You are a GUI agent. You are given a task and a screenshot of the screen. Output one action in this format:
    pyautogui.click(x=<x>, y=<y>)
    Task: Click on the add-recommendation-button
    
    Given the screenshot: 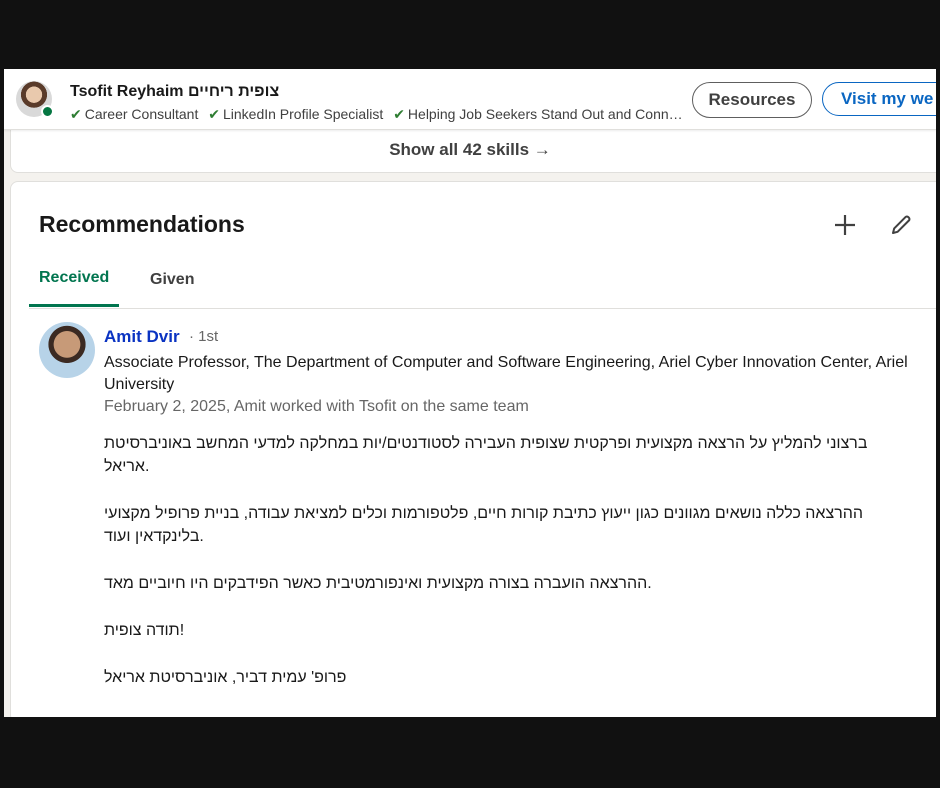 What is the action you would take?
    pyautogui.click(x=845, y=225)
    